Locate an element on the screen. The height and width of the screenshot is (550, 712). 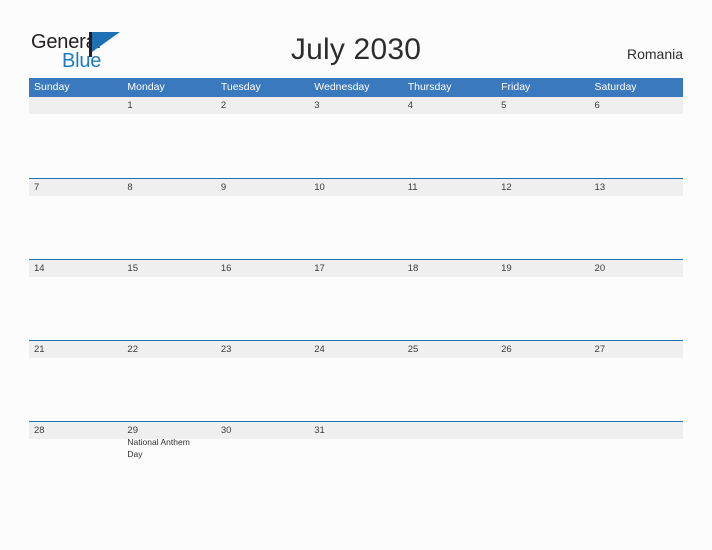
day-number: 9 is located at coordinates (223, 187).